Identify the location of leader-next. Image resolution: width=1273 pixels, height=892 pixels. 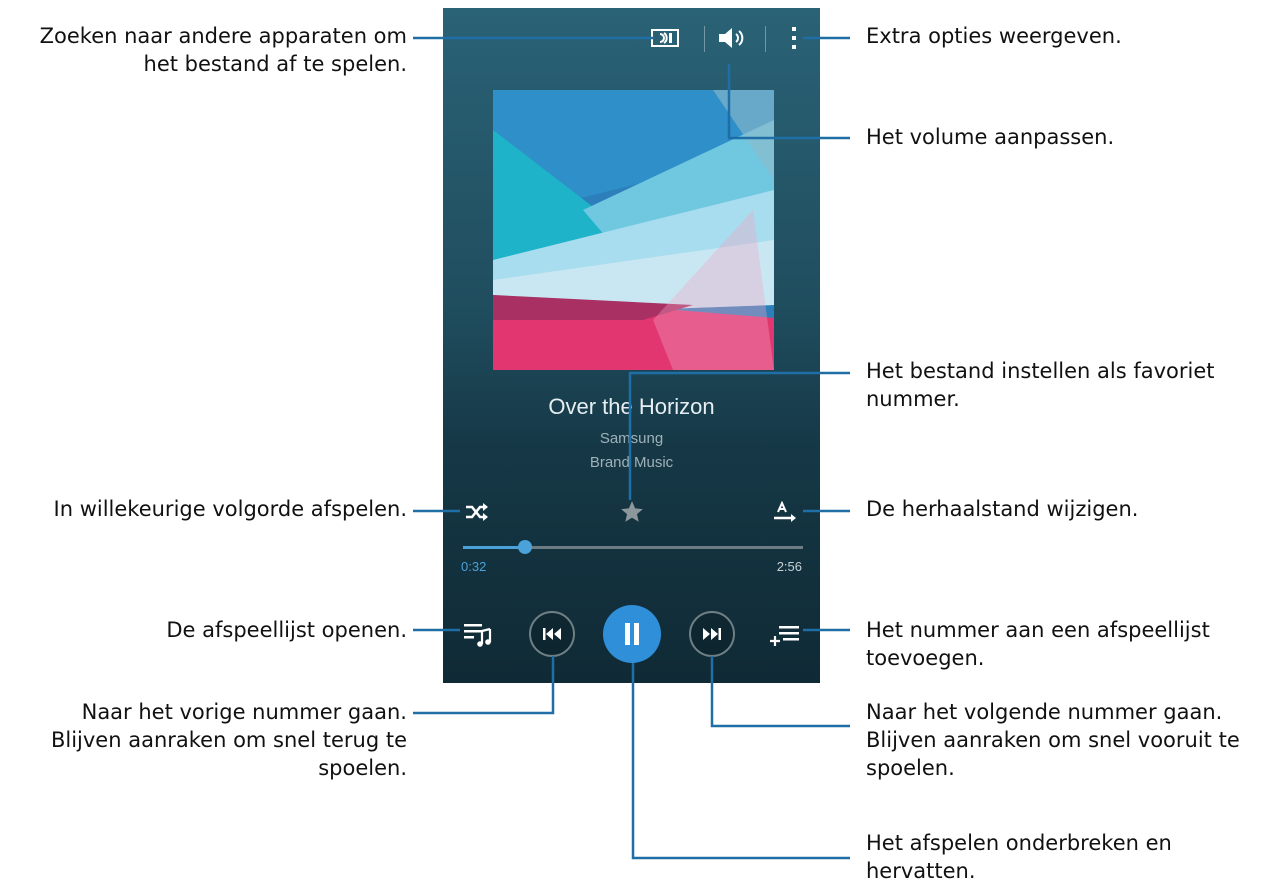
(780, 692).